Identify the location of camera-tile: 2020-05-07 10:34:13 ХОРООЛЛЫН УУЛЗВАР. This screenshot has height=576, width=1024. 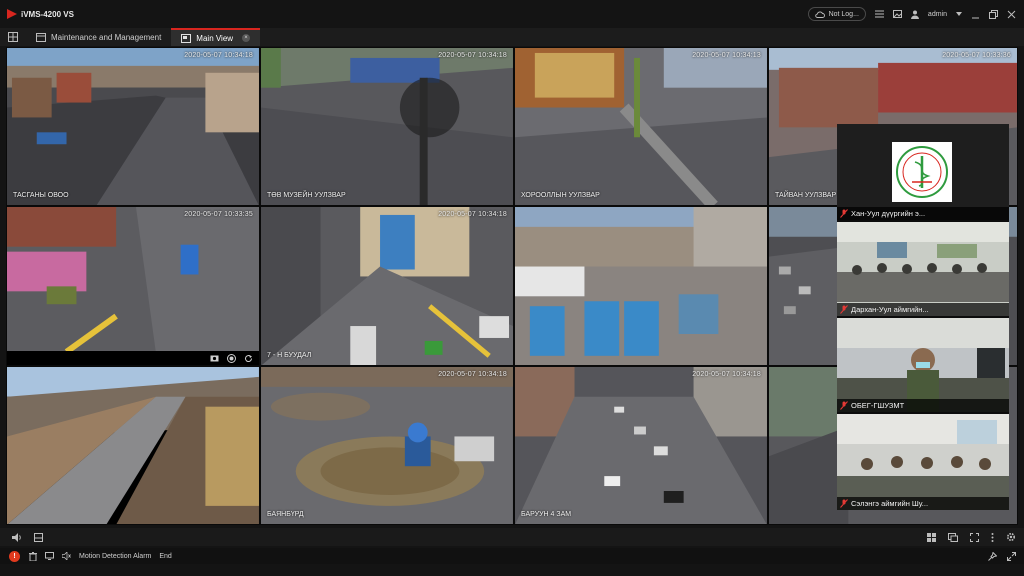
(641, 126).